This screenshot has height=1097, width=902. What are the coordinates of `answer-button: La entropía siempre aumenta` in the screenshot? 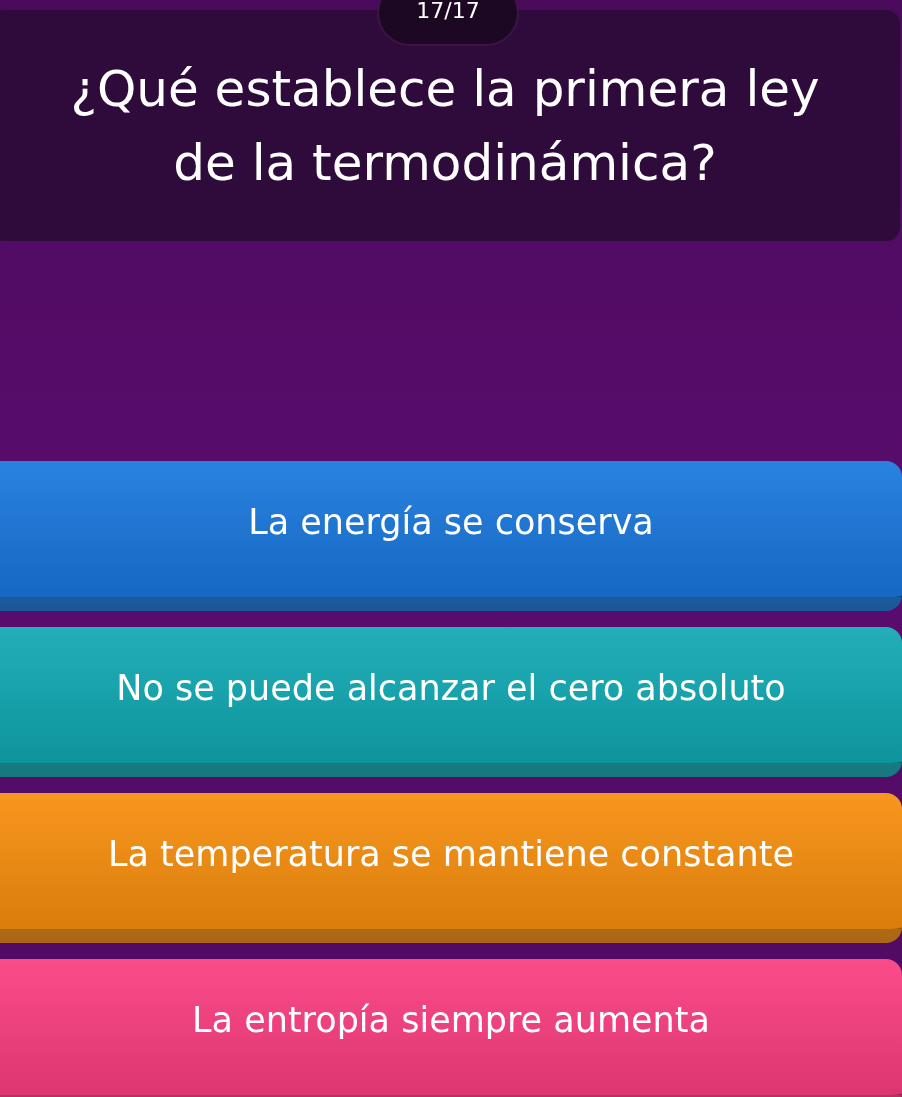 It's located at (451, 1028).